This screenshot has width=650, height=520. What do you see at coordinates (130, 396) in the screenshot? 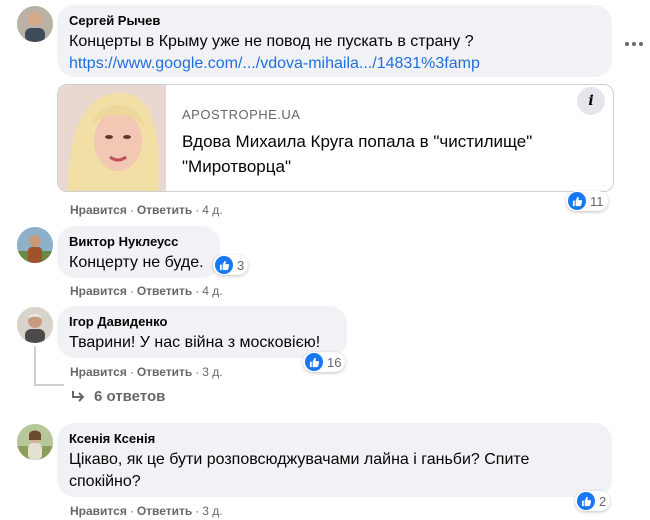
I see `replies-label: 6 ответов` at bounding box center [130, 396].